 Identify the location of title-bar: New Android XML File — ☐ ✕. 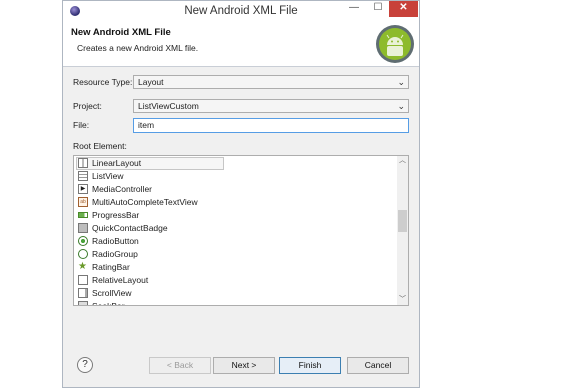
(241, 11).